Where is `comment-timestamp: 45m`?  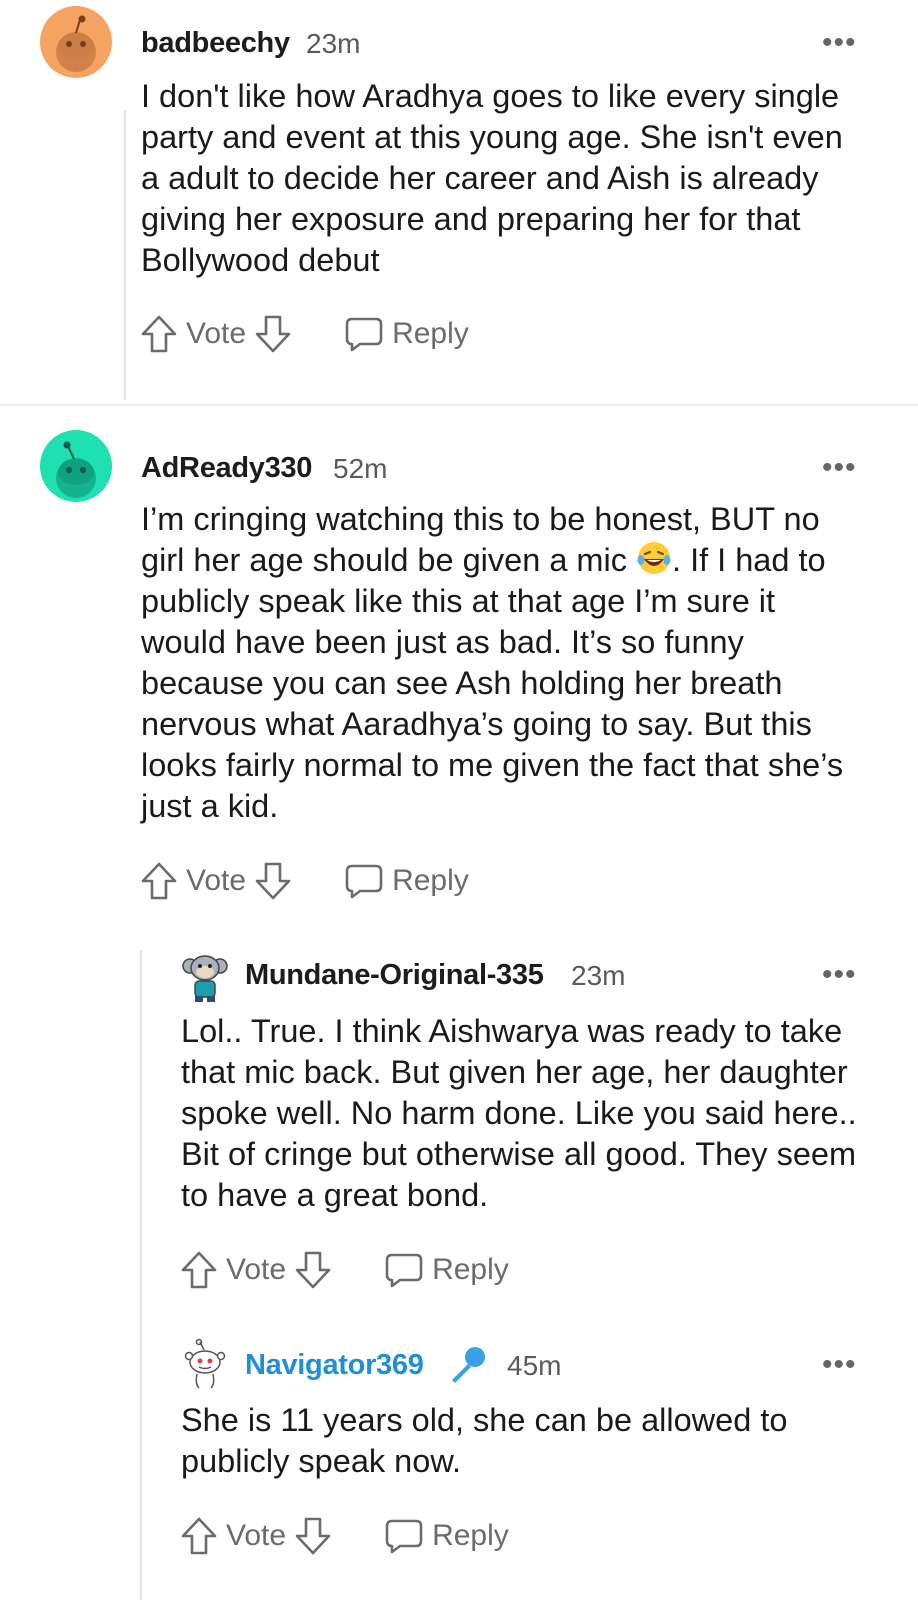
comment-timestamp: 45m is located at coordinates (534, 1365).